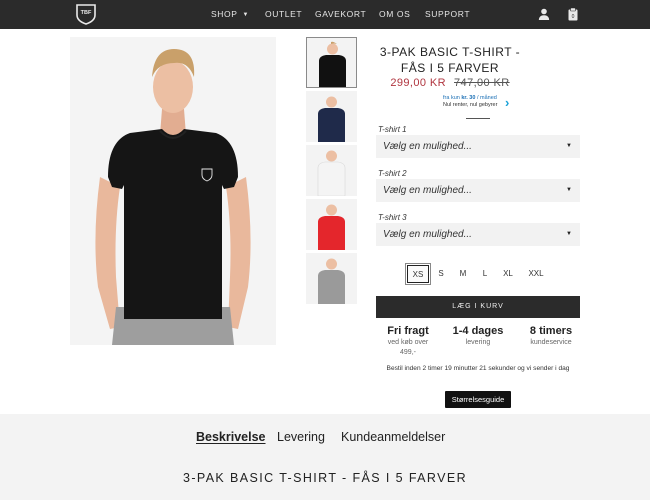 This screenshot has width=650, height=500. Describe the element at coordinates (340, 14) in the screenshot. I see `nav-item-gavekort: GAVEKORT` at that location.